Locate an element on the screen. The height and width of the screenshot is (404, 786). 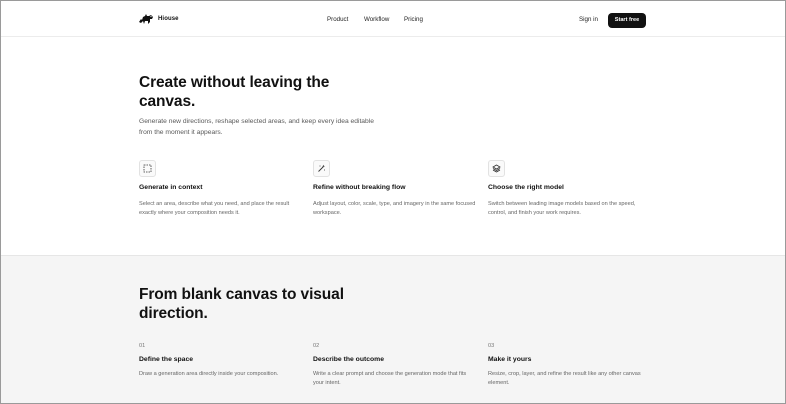
hero-title: Create without leaving the canvas. is located at coordinates (234, 92).